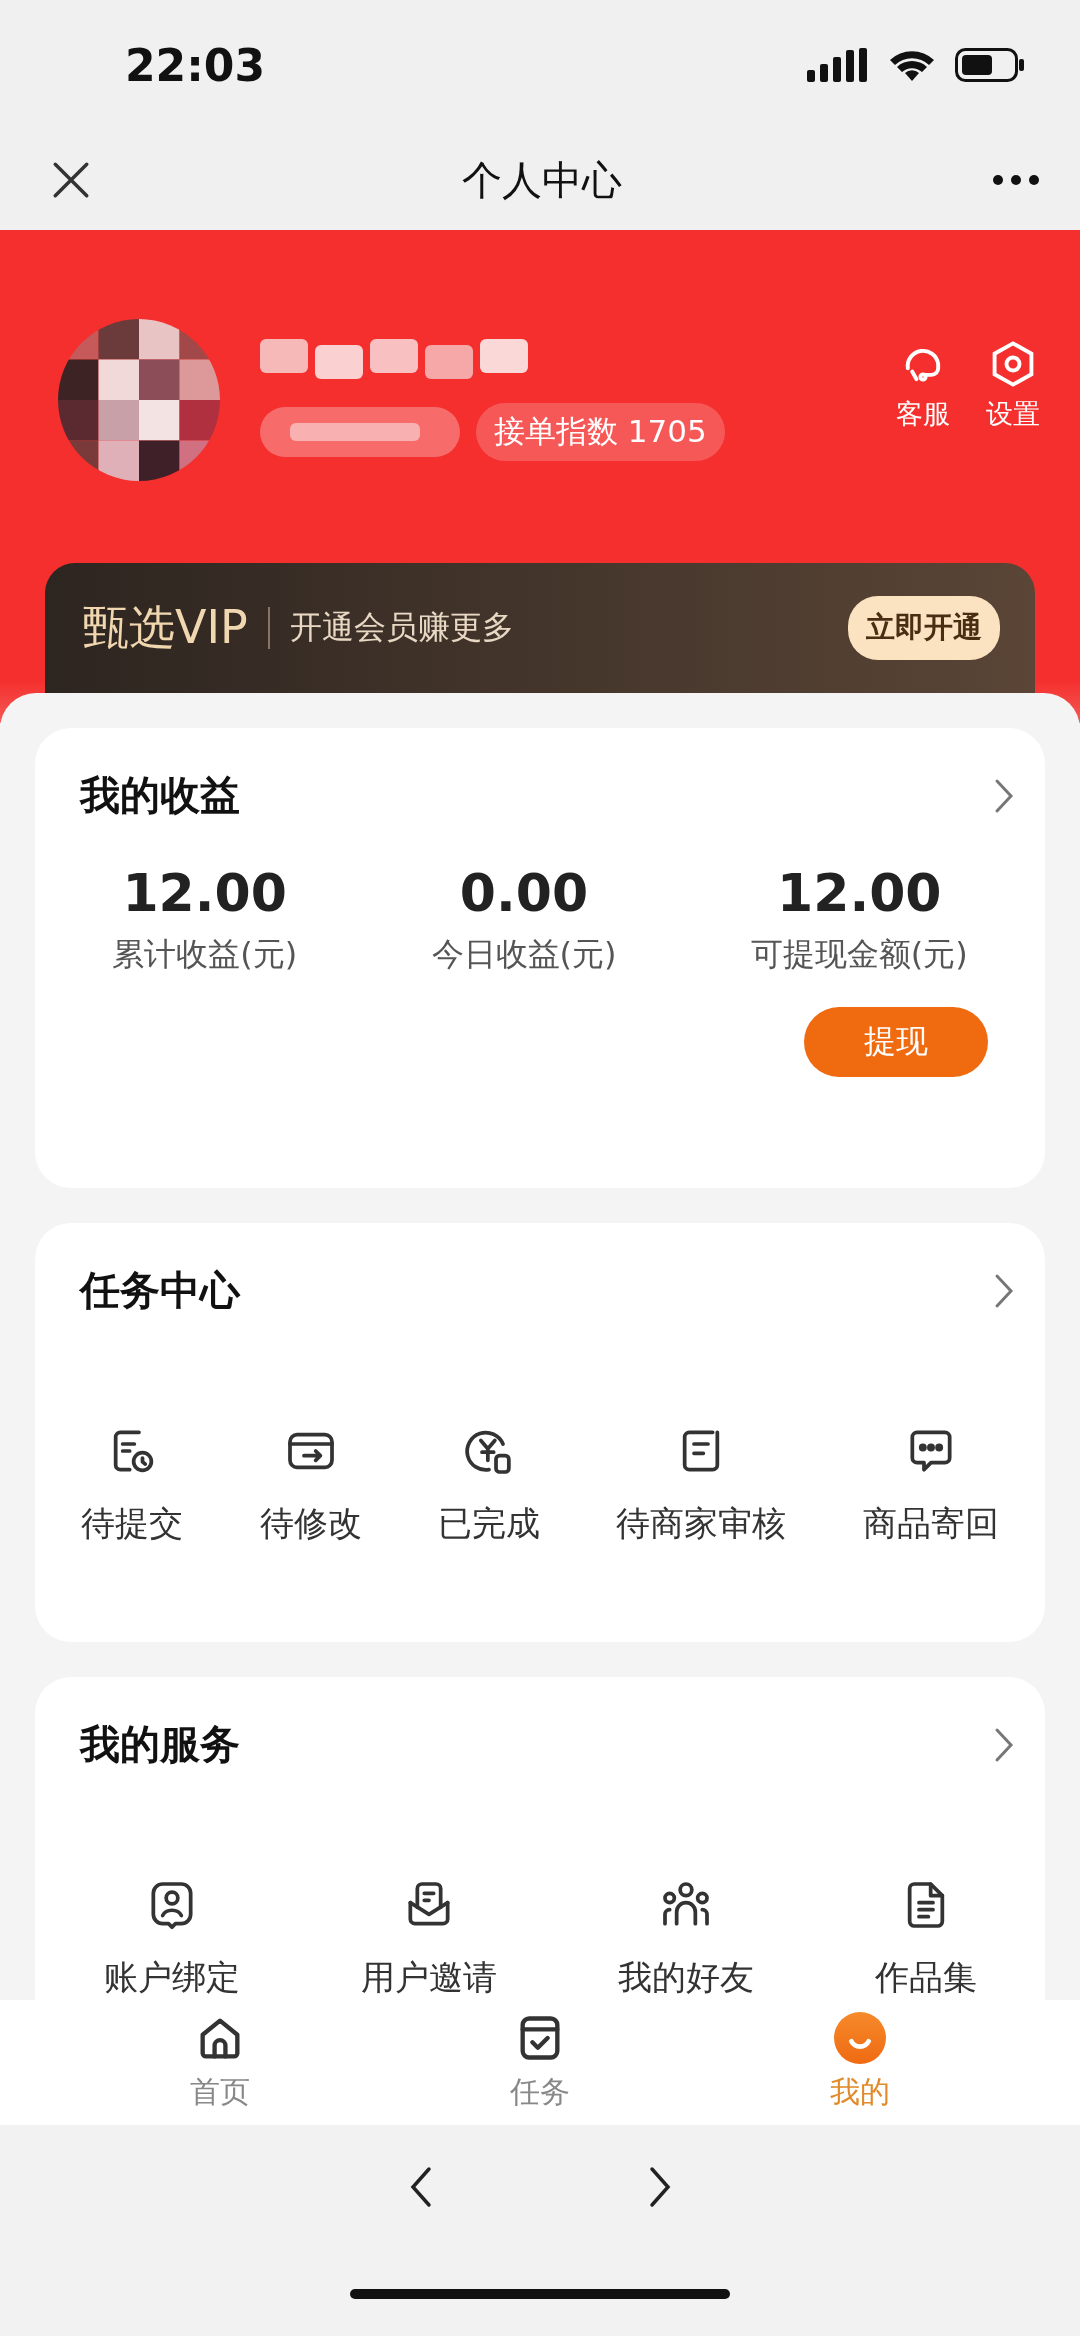  What do you see at coordinates (524, 893) in the screenshot?
I see `stat-value: 0.00` at bounding box center [524, 893].